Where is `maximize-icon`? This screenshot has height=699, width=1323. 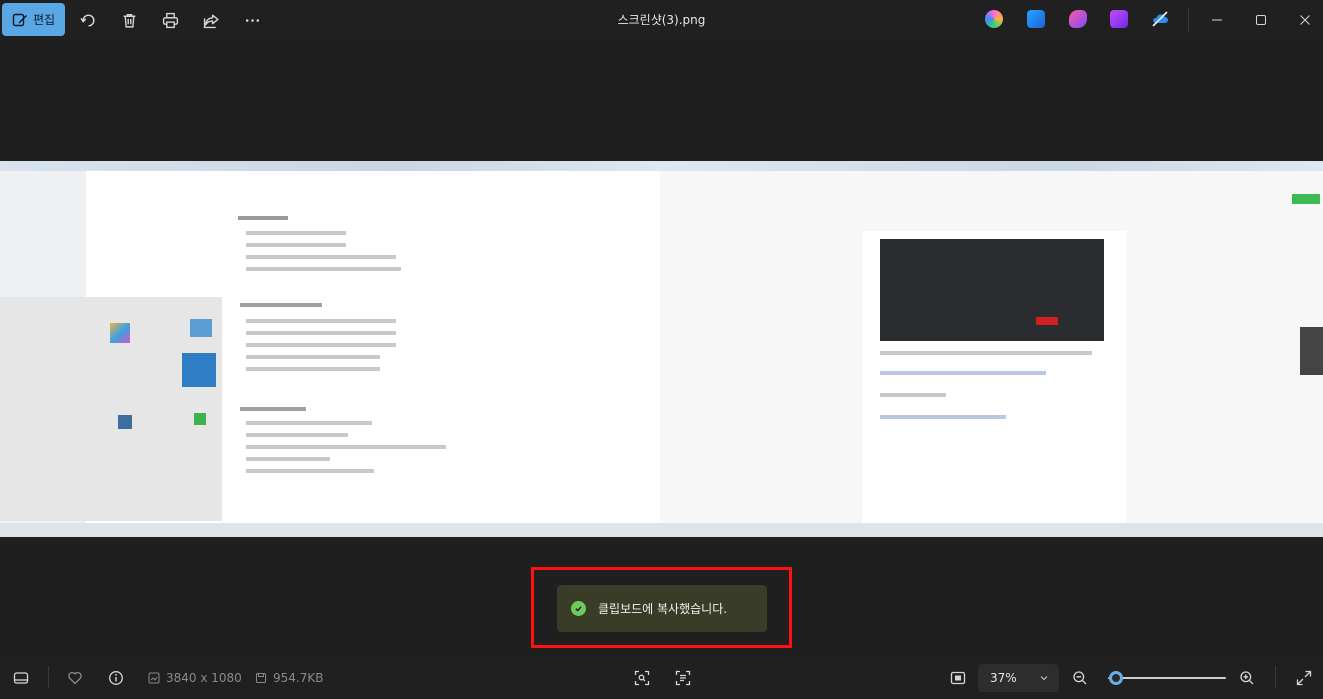 maximize-icon is located at coordinates (1261, 20).